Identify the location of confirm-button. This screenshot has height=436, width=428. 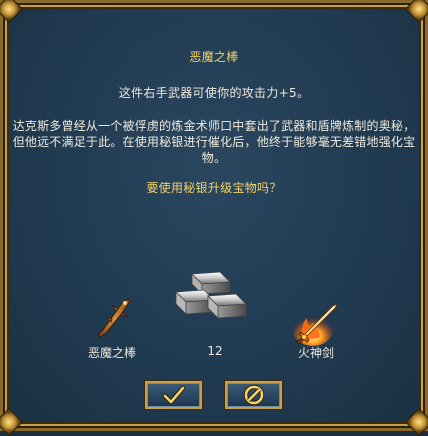
(173, 395).